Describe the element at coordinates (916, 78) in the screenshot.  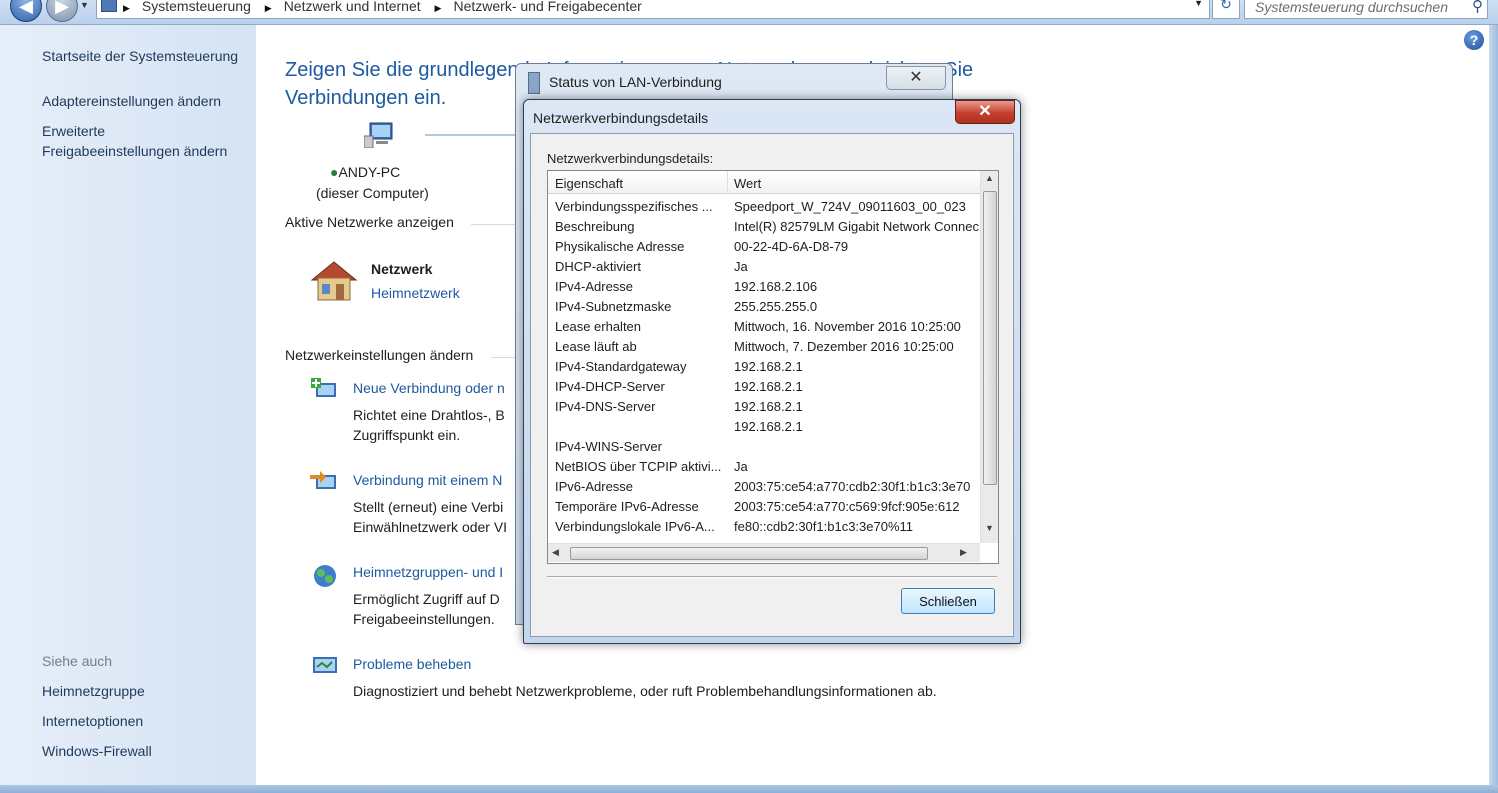
I see `status-dialog-close-button: ✕` at that location.